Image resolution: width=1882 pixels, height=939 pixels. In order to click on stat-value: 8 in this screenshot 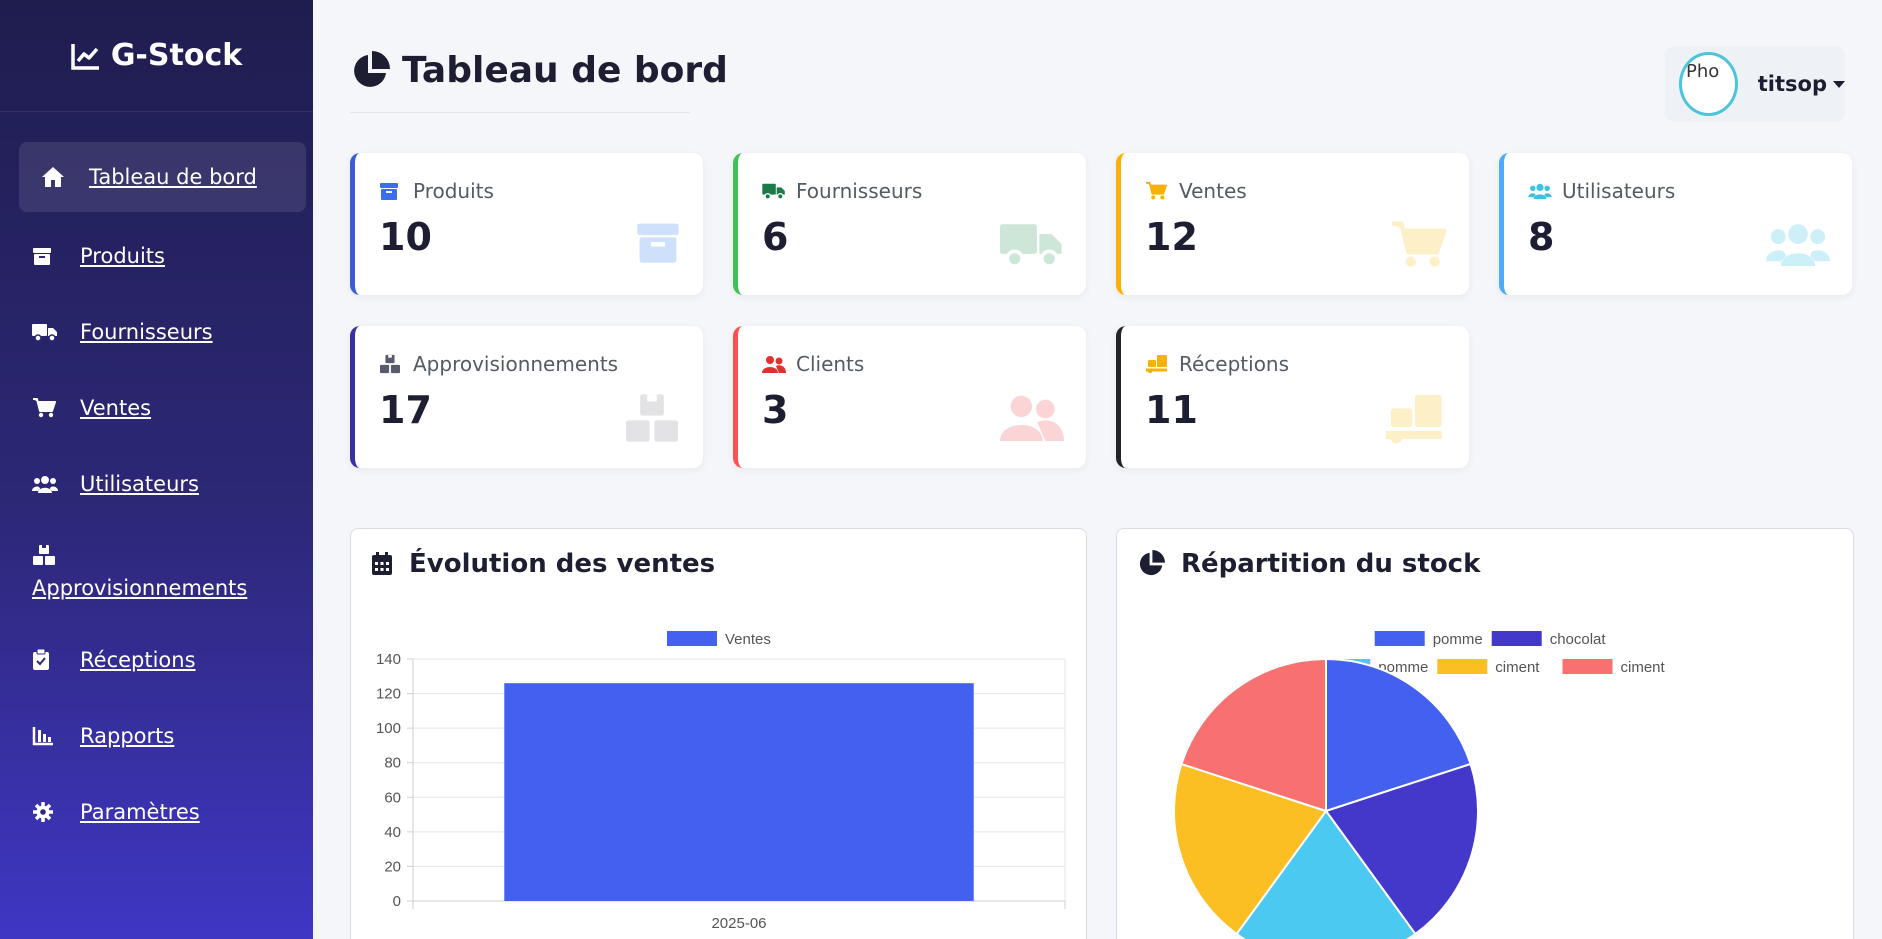, I will do `click(1541, 237)`.